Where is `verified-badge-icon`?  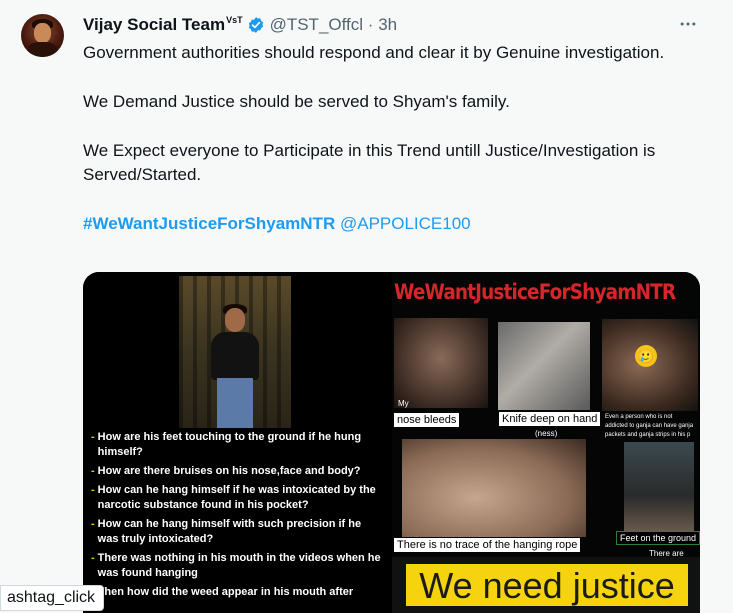
verified-badge-icon is located at coordinates (256, 25).